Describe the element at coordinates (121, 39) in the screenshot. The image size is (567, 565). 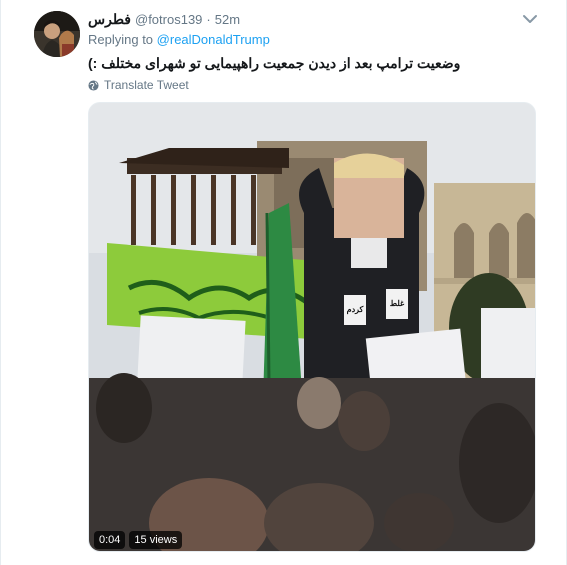
I see `replying-to-prefix: Replying to` at that location.